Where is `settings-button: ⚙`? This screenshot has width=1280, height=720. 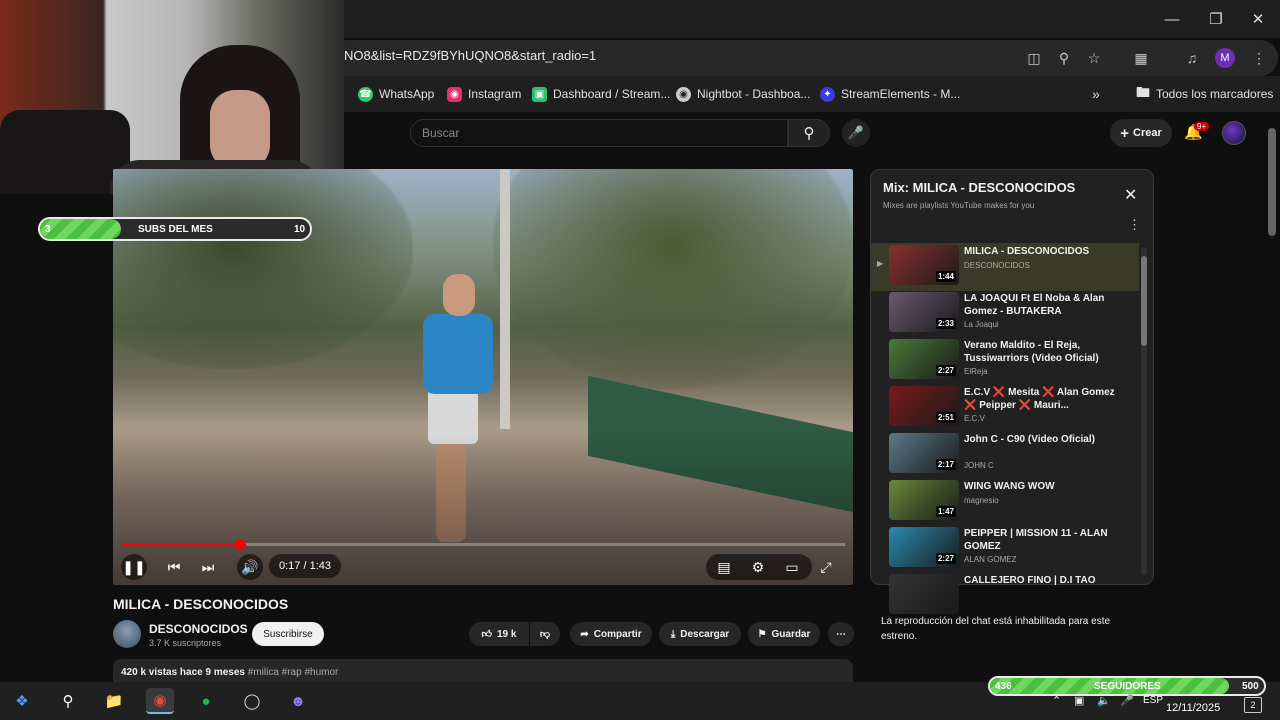 settings-button: ⚙ is located at coordinates (758, 567).